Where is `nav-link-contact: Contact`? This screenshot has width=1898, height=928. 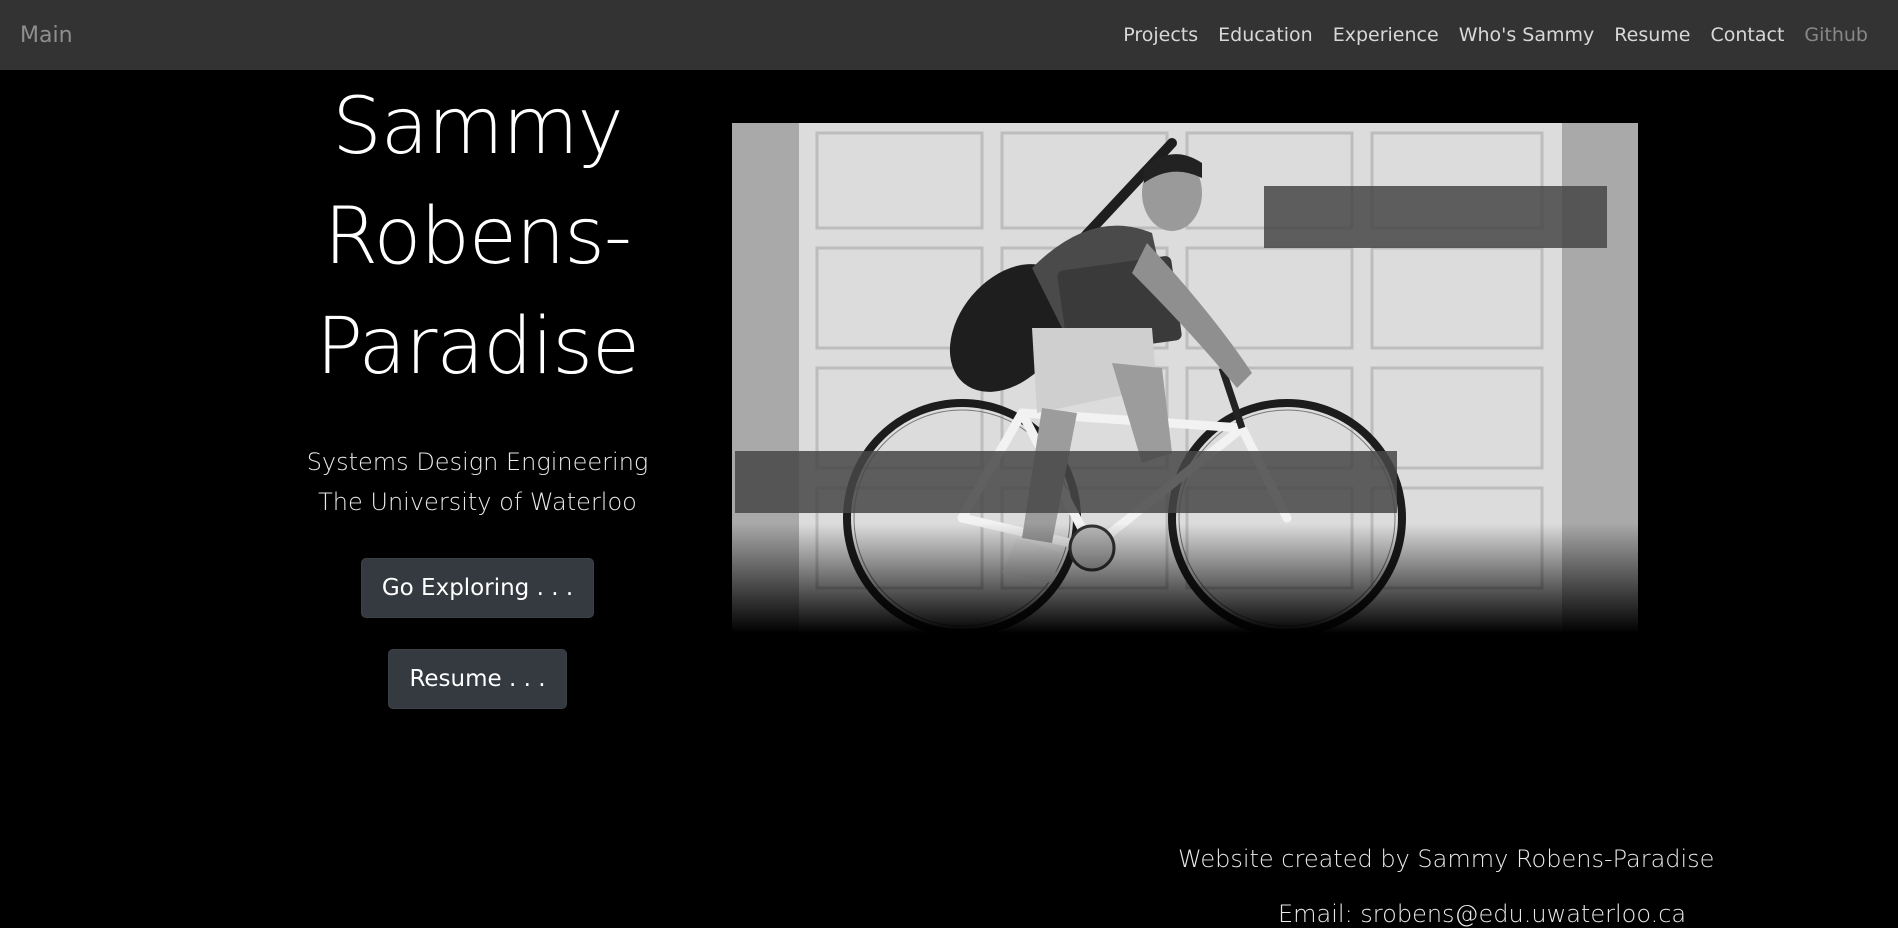
nav-link-contact: Contact is located at coordinates (1747, 35).